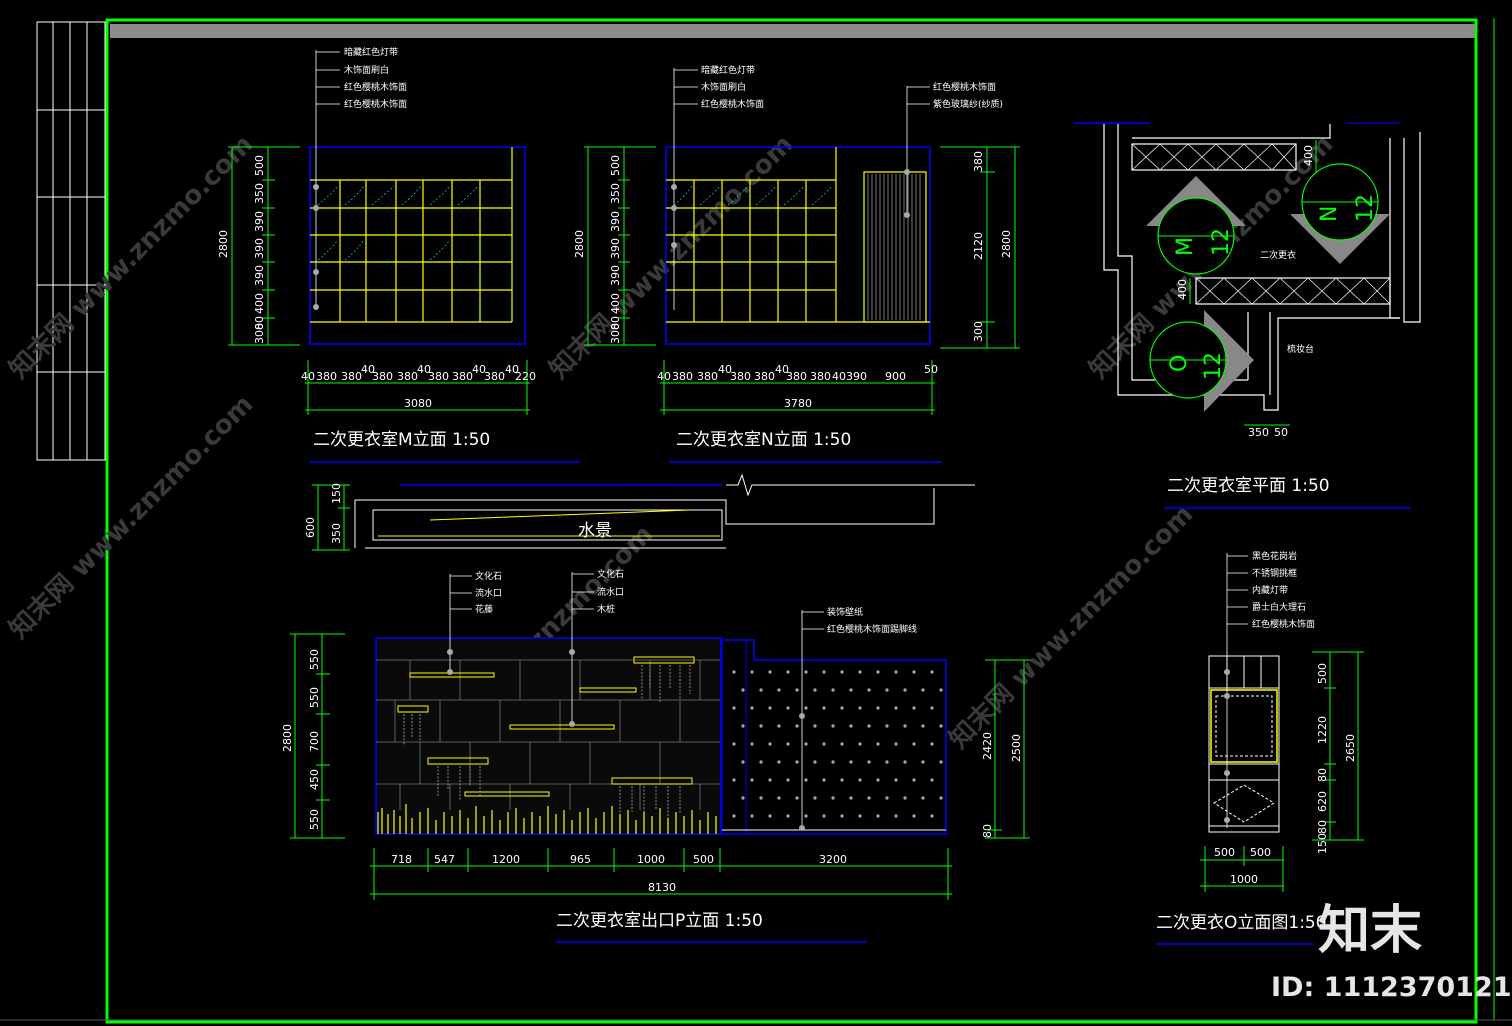 Image resolution: width=1512 pixels, height=1026 pixels. Describe the element at coordinates (418, 403) in the screenshot. I see `m-width-total: 3080` at that location.